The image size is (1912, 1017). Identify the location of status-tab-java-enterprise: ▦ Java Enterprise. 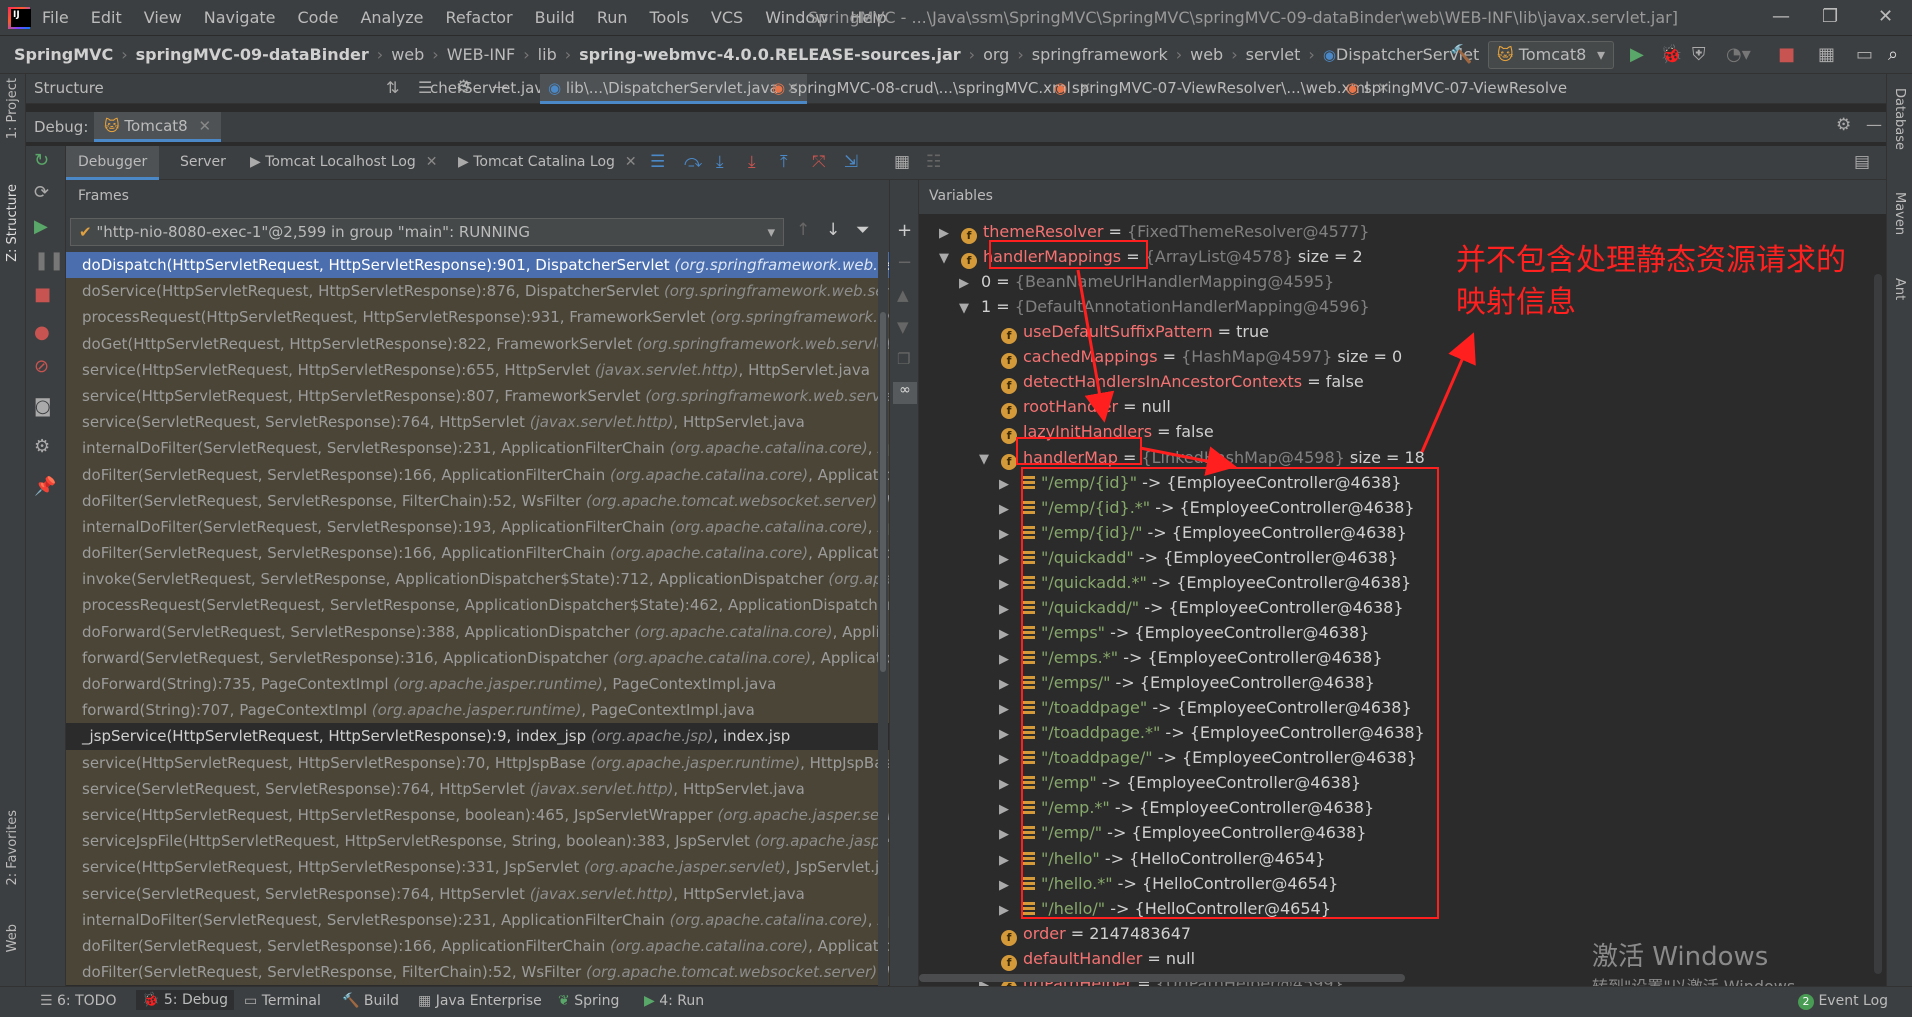
(480, 1001).